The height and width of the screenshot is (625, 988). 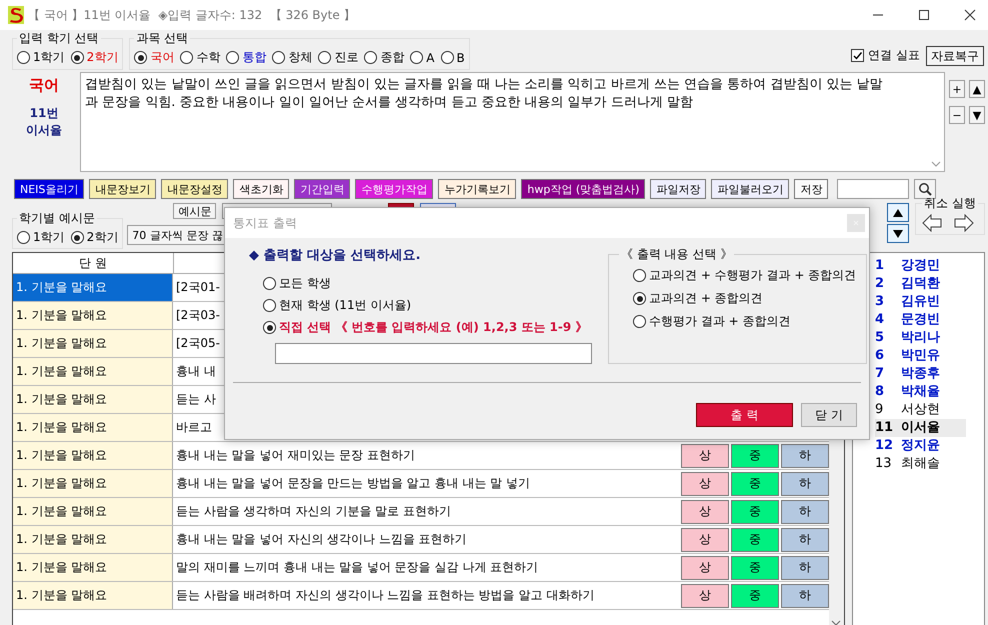 What do you see at coordinates (162, 38) in the screenshot?
I see `group-label: 과목 선택` at bounding box center [162, 38].